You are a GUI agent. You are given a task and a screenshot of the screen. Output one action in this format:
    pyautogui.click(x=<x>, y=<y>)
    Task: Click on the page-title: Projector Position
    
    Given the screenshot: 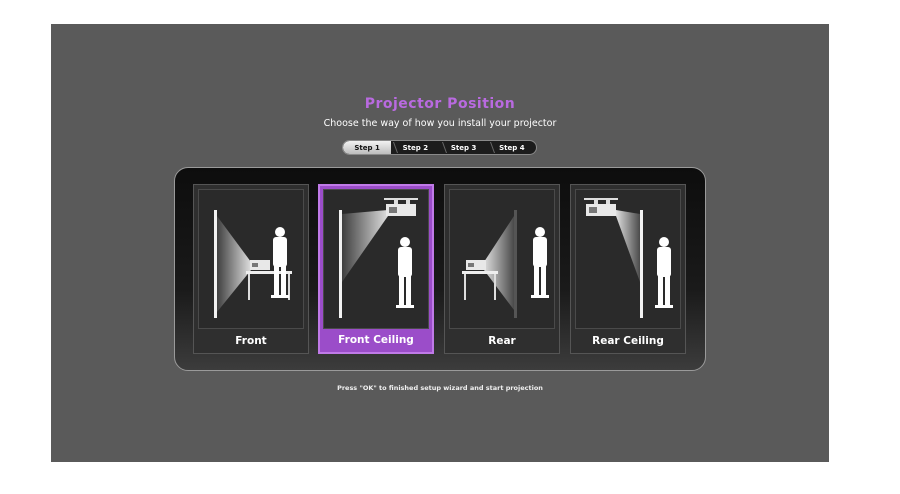 What is the action you would take?
    pyautogui.click(x=440, y=104)
    